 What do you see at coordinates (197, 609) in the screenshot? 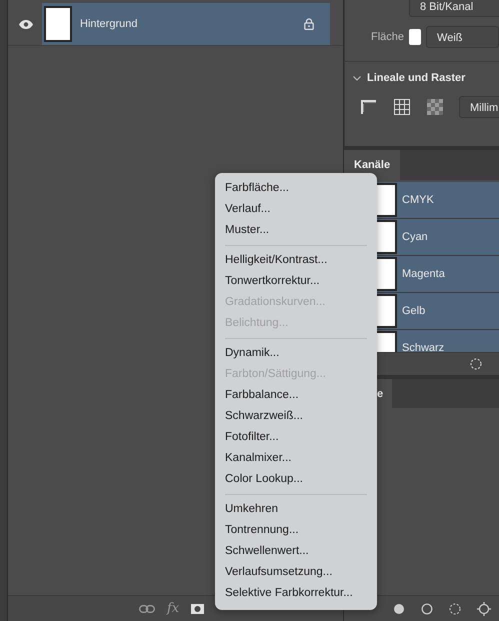
I see `mask-icon` at bounding box center [197, 609].